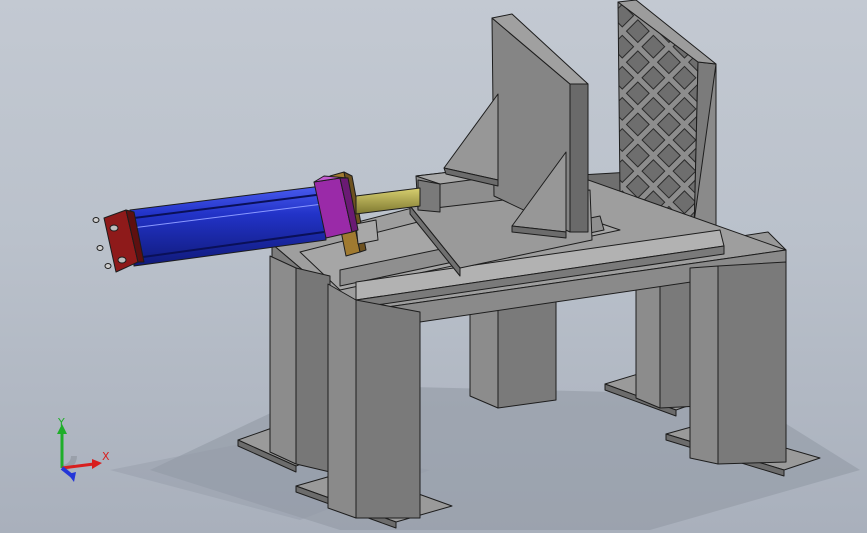  What do you see at coordinates (97, 464) in the screenshot?
I see `triad-x-arrow` at bounding box center [97, 464].